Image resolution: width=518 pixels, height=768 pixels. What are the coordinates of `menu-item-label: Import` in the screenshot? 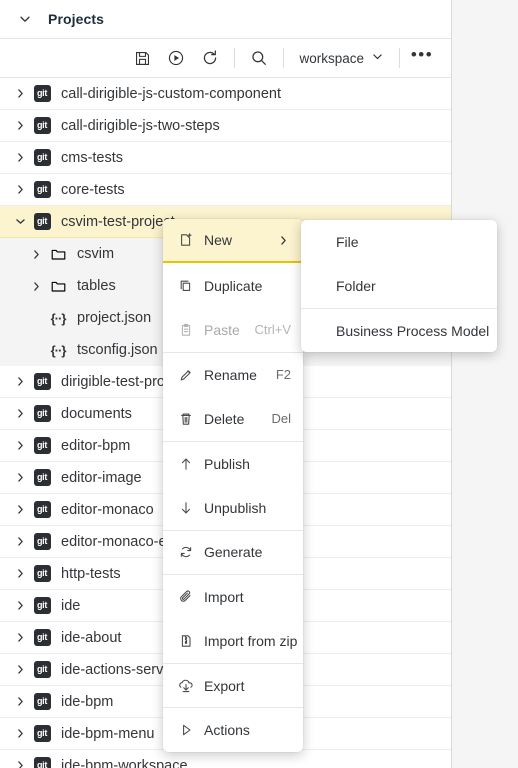 It's located at (224, 596).